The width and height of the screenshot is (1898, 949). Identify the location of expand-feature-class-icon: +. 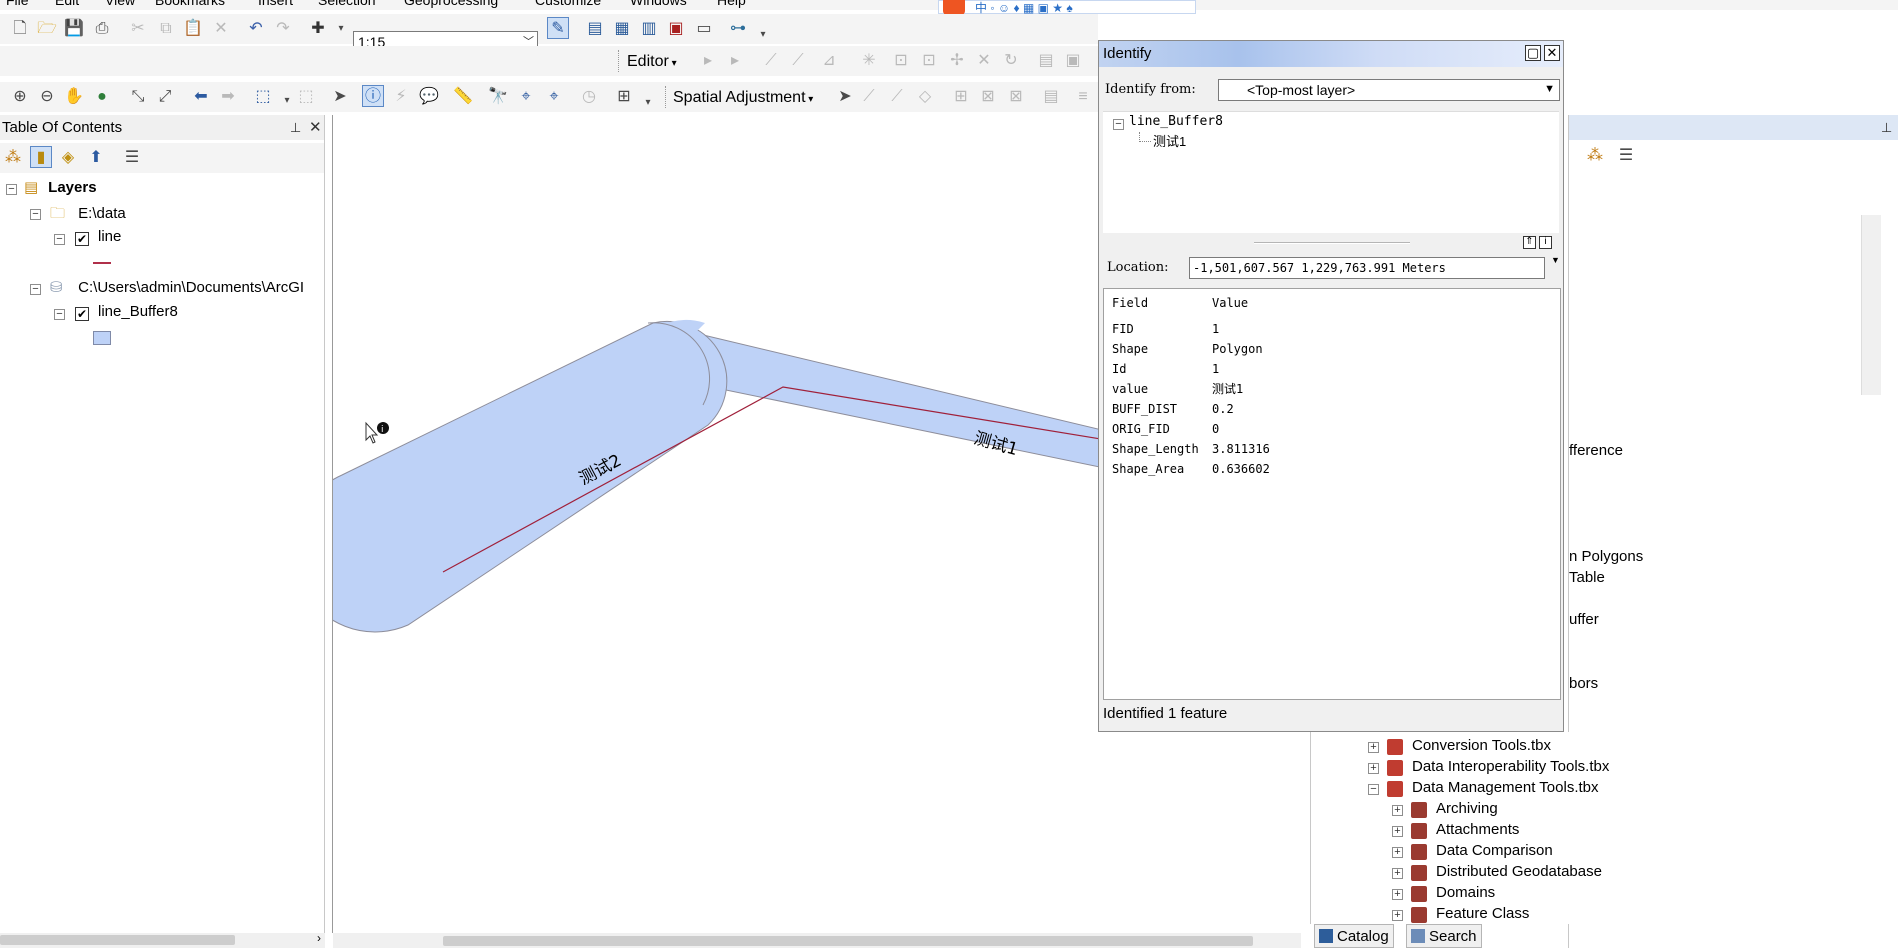
(1397, 915).